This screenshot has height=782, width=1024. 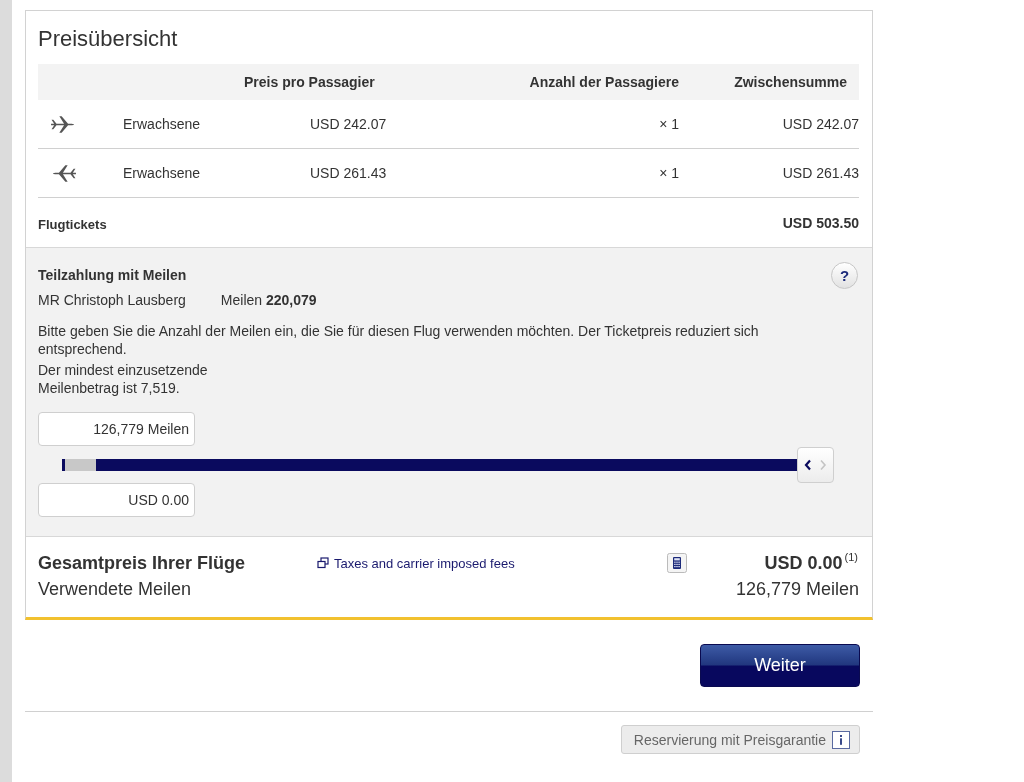 I want to click on price-guarantee-button: Reservierung mit Preisgarantie, so click(x=740, y=739).